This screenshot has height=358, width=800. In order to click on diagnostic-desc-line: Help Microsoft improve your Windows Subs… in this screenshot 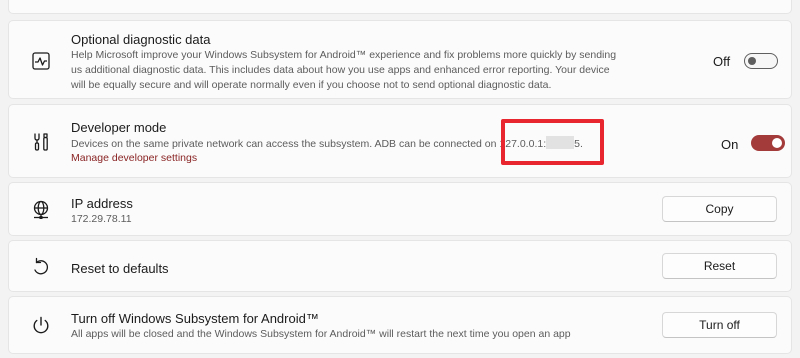, I will do `click(344, 55)`.